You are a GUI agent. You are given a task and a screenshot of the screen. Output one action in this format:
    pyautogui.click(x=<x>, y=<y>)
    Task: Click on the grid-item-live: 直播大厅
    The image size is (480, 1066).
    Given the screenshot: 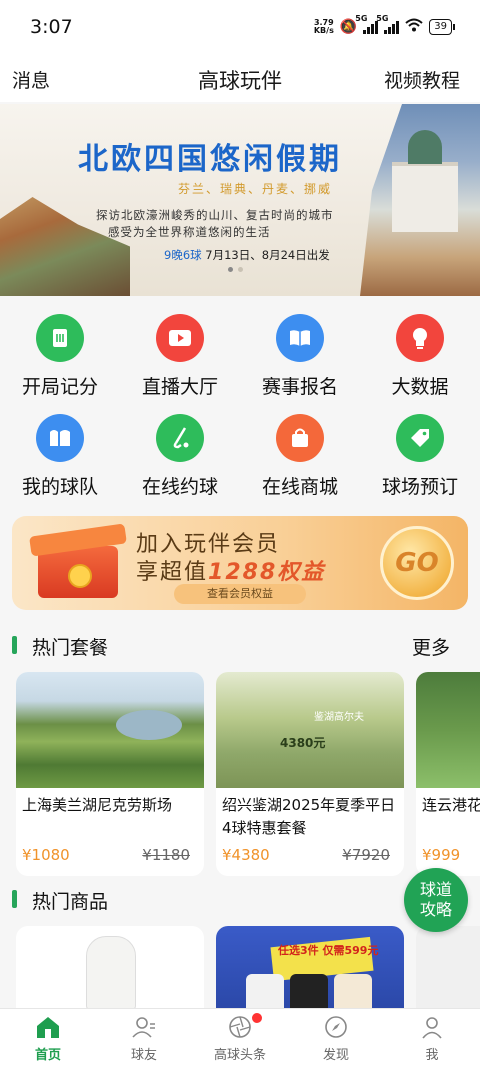 What is the action you would take?
    pyautogui.click(x=180, y=356)
    